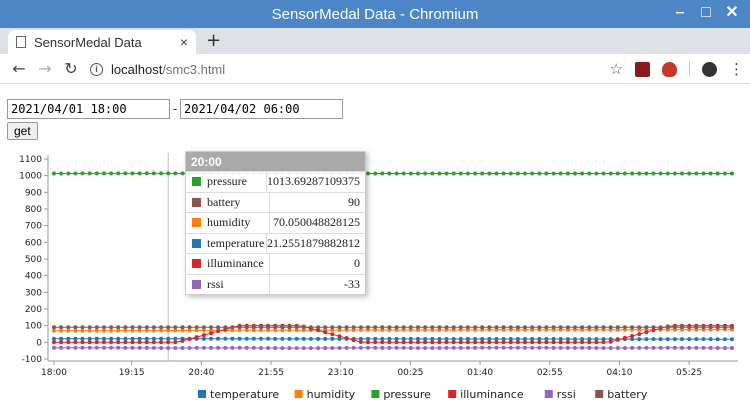 This screenshot has height=418, width=750. Describe the element at coordinates (88, 109) in the screenshot. I see `start-datetime-input` at that location.